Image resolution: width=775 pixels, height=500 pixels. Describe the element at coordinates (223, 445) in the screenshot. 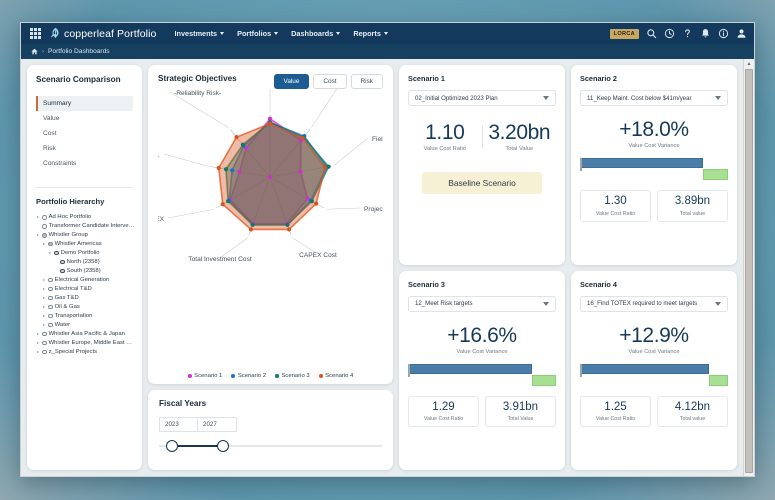

I see `slider-handle-end` at that location.